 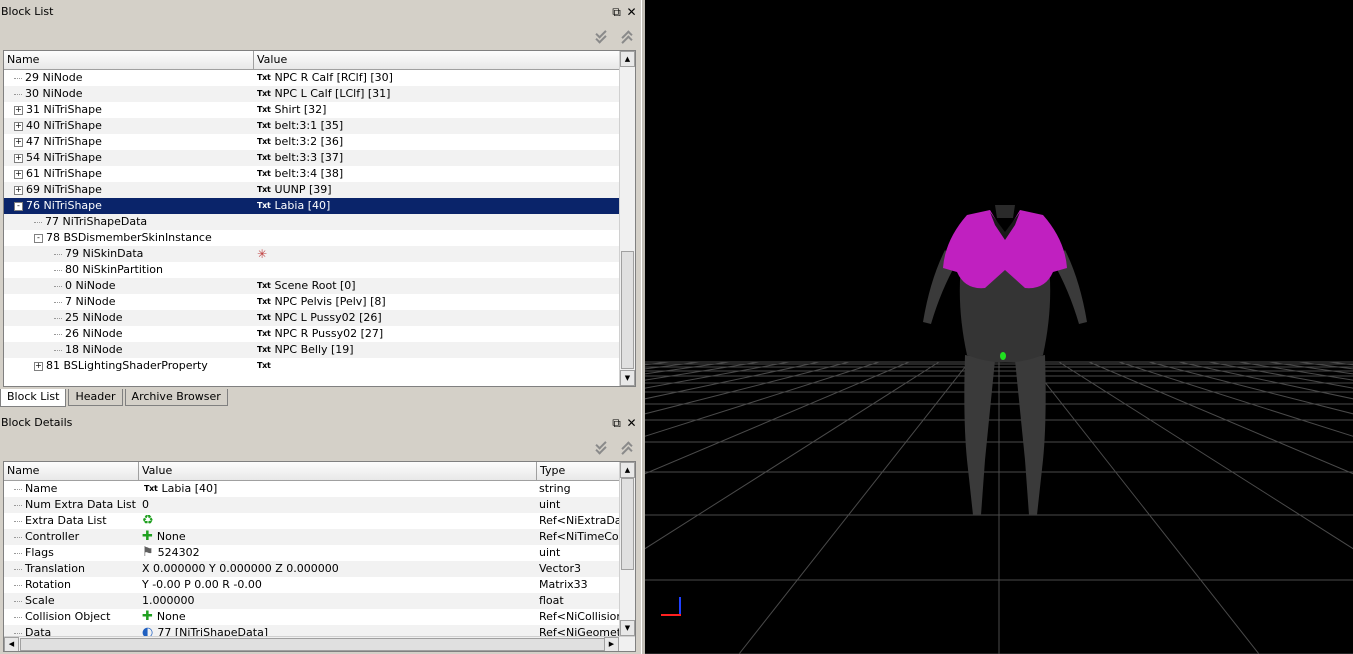 I want to click on tree-row: 29 NiNode Txt NPC R Calf [RClf] [30], so click(x=312, y=78).